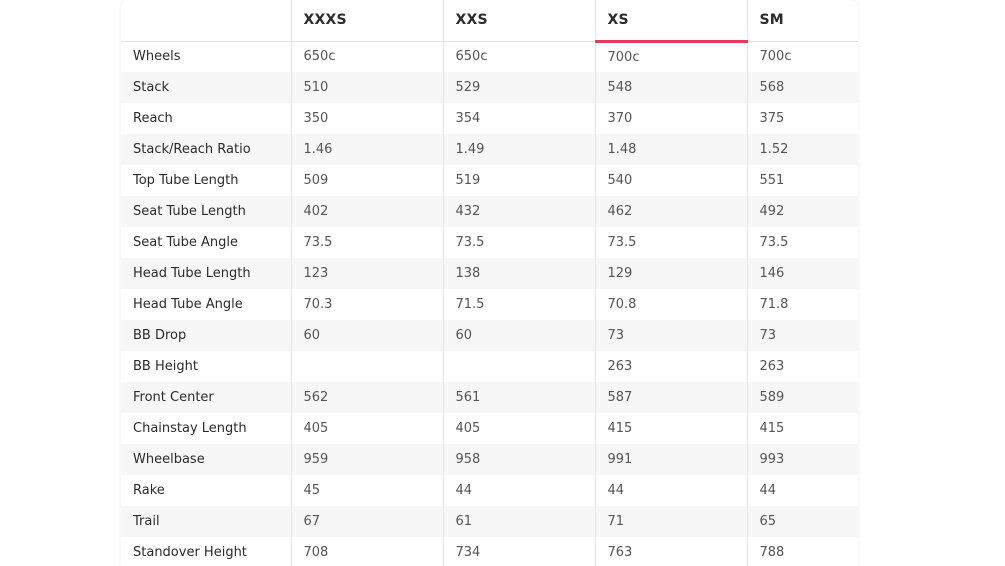 This screenshot has height=566, width=1005. What do you see at coordinates (670, 87) in the screenshot?
I see `table-cell: 548` at bounding box center [670, 87].